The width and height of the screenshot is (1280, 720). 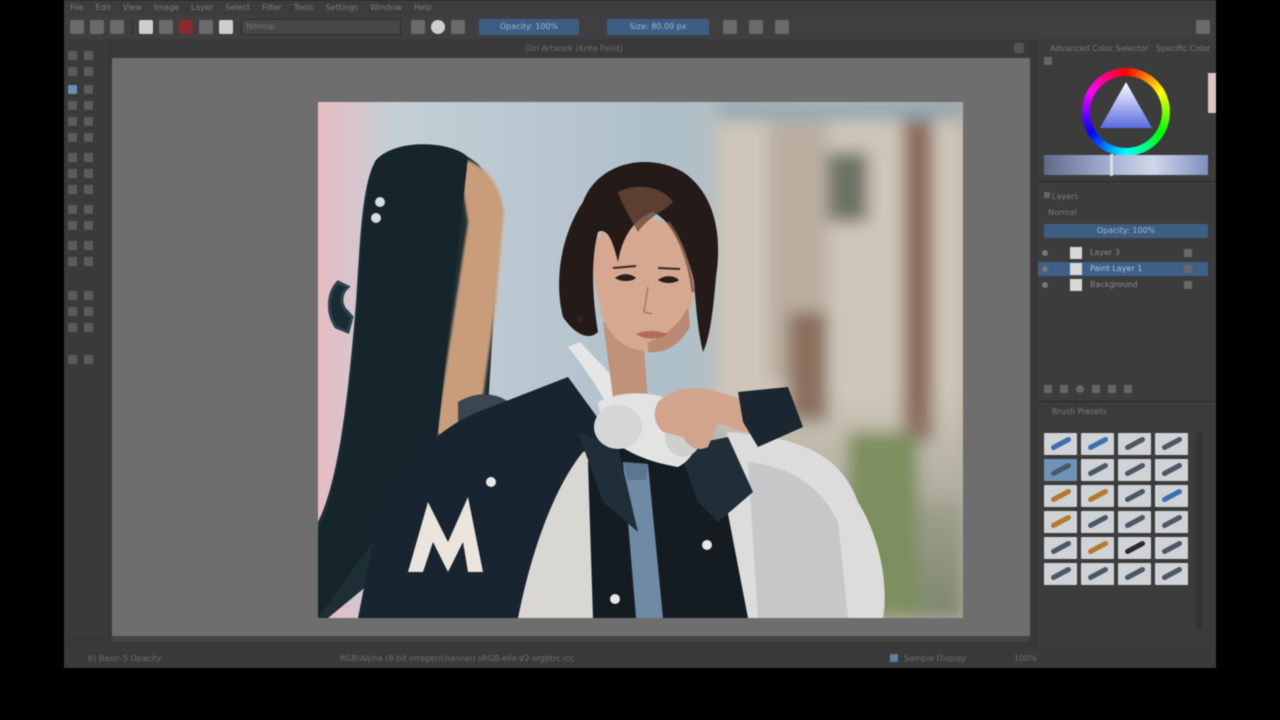 What do you see at coordinates (1096, 389) in the screenshot?
I see `move-layer-up-icon` at bounding box center [1096, 389].